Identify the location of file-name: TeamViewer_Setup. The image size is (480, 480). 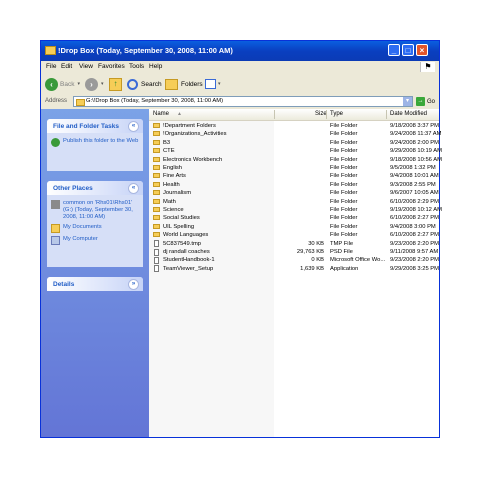
(188, 268).